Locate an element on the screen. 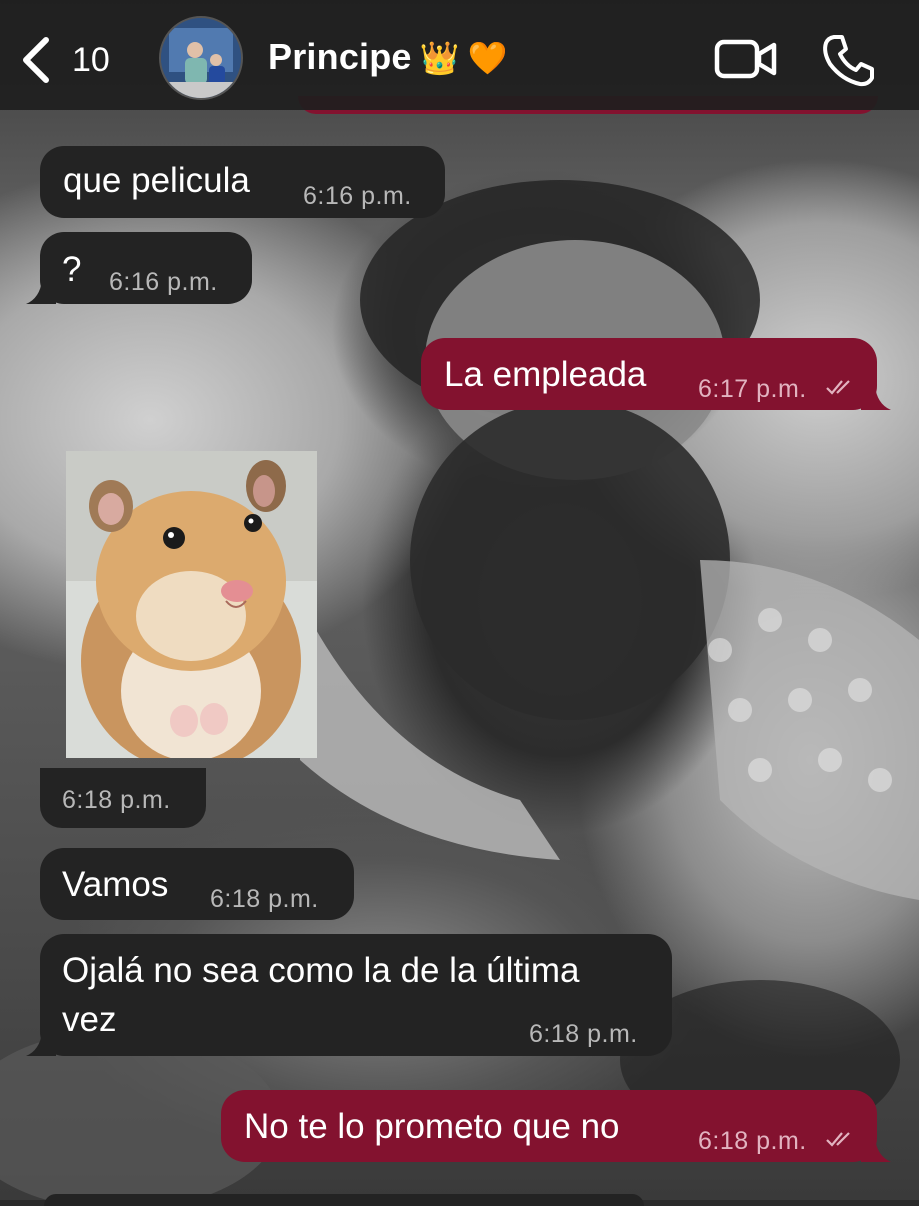 The image size is (919, 1206). contact-name: Principe 👑 🧡 is located at coordinates (388, 57).